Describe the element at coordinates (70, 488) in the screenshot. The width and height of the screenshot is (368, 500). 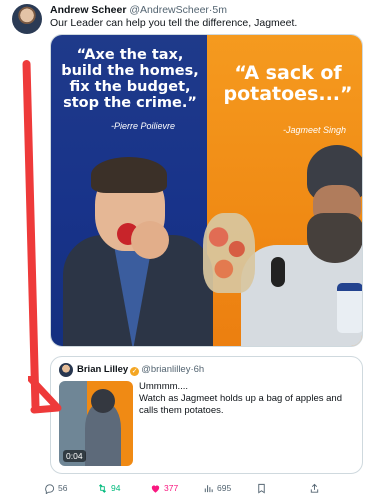
I see `reply-button: 56` at that location.